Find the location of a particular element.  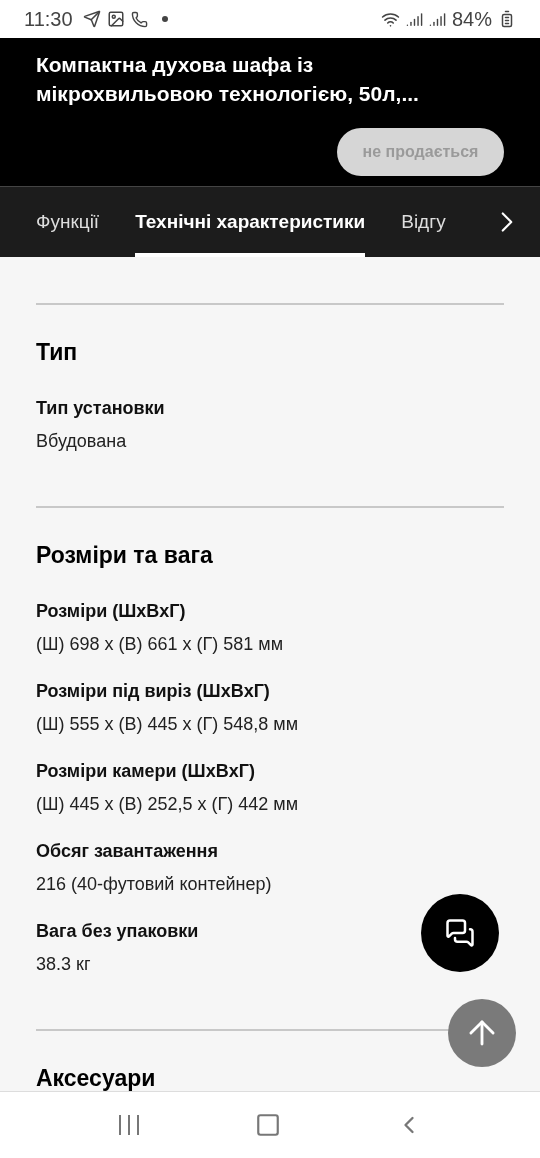

status-time: 11:30 is located at coordinates (48, 19).